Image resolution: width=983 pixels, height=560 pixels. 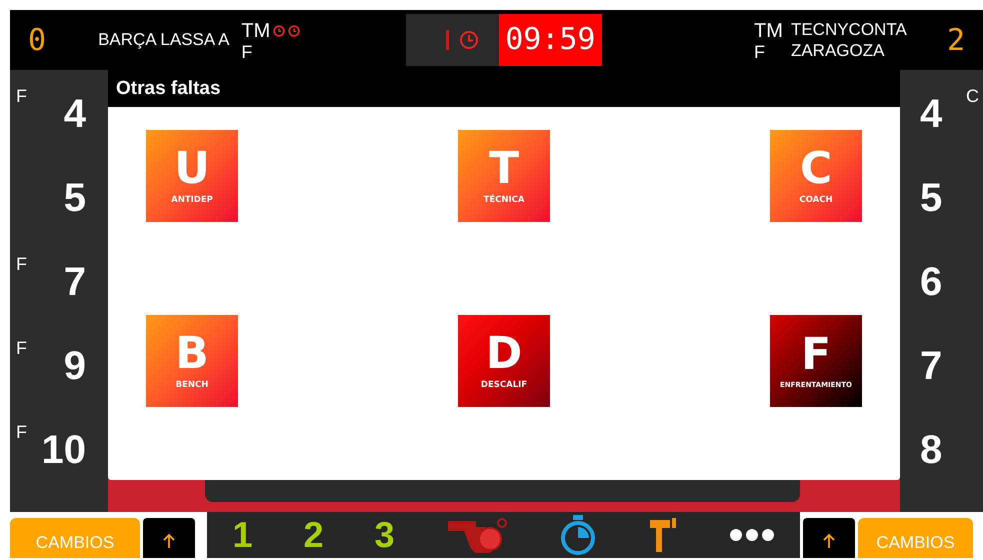 I want to click on player-number: 10, so click(x=64, y=450).